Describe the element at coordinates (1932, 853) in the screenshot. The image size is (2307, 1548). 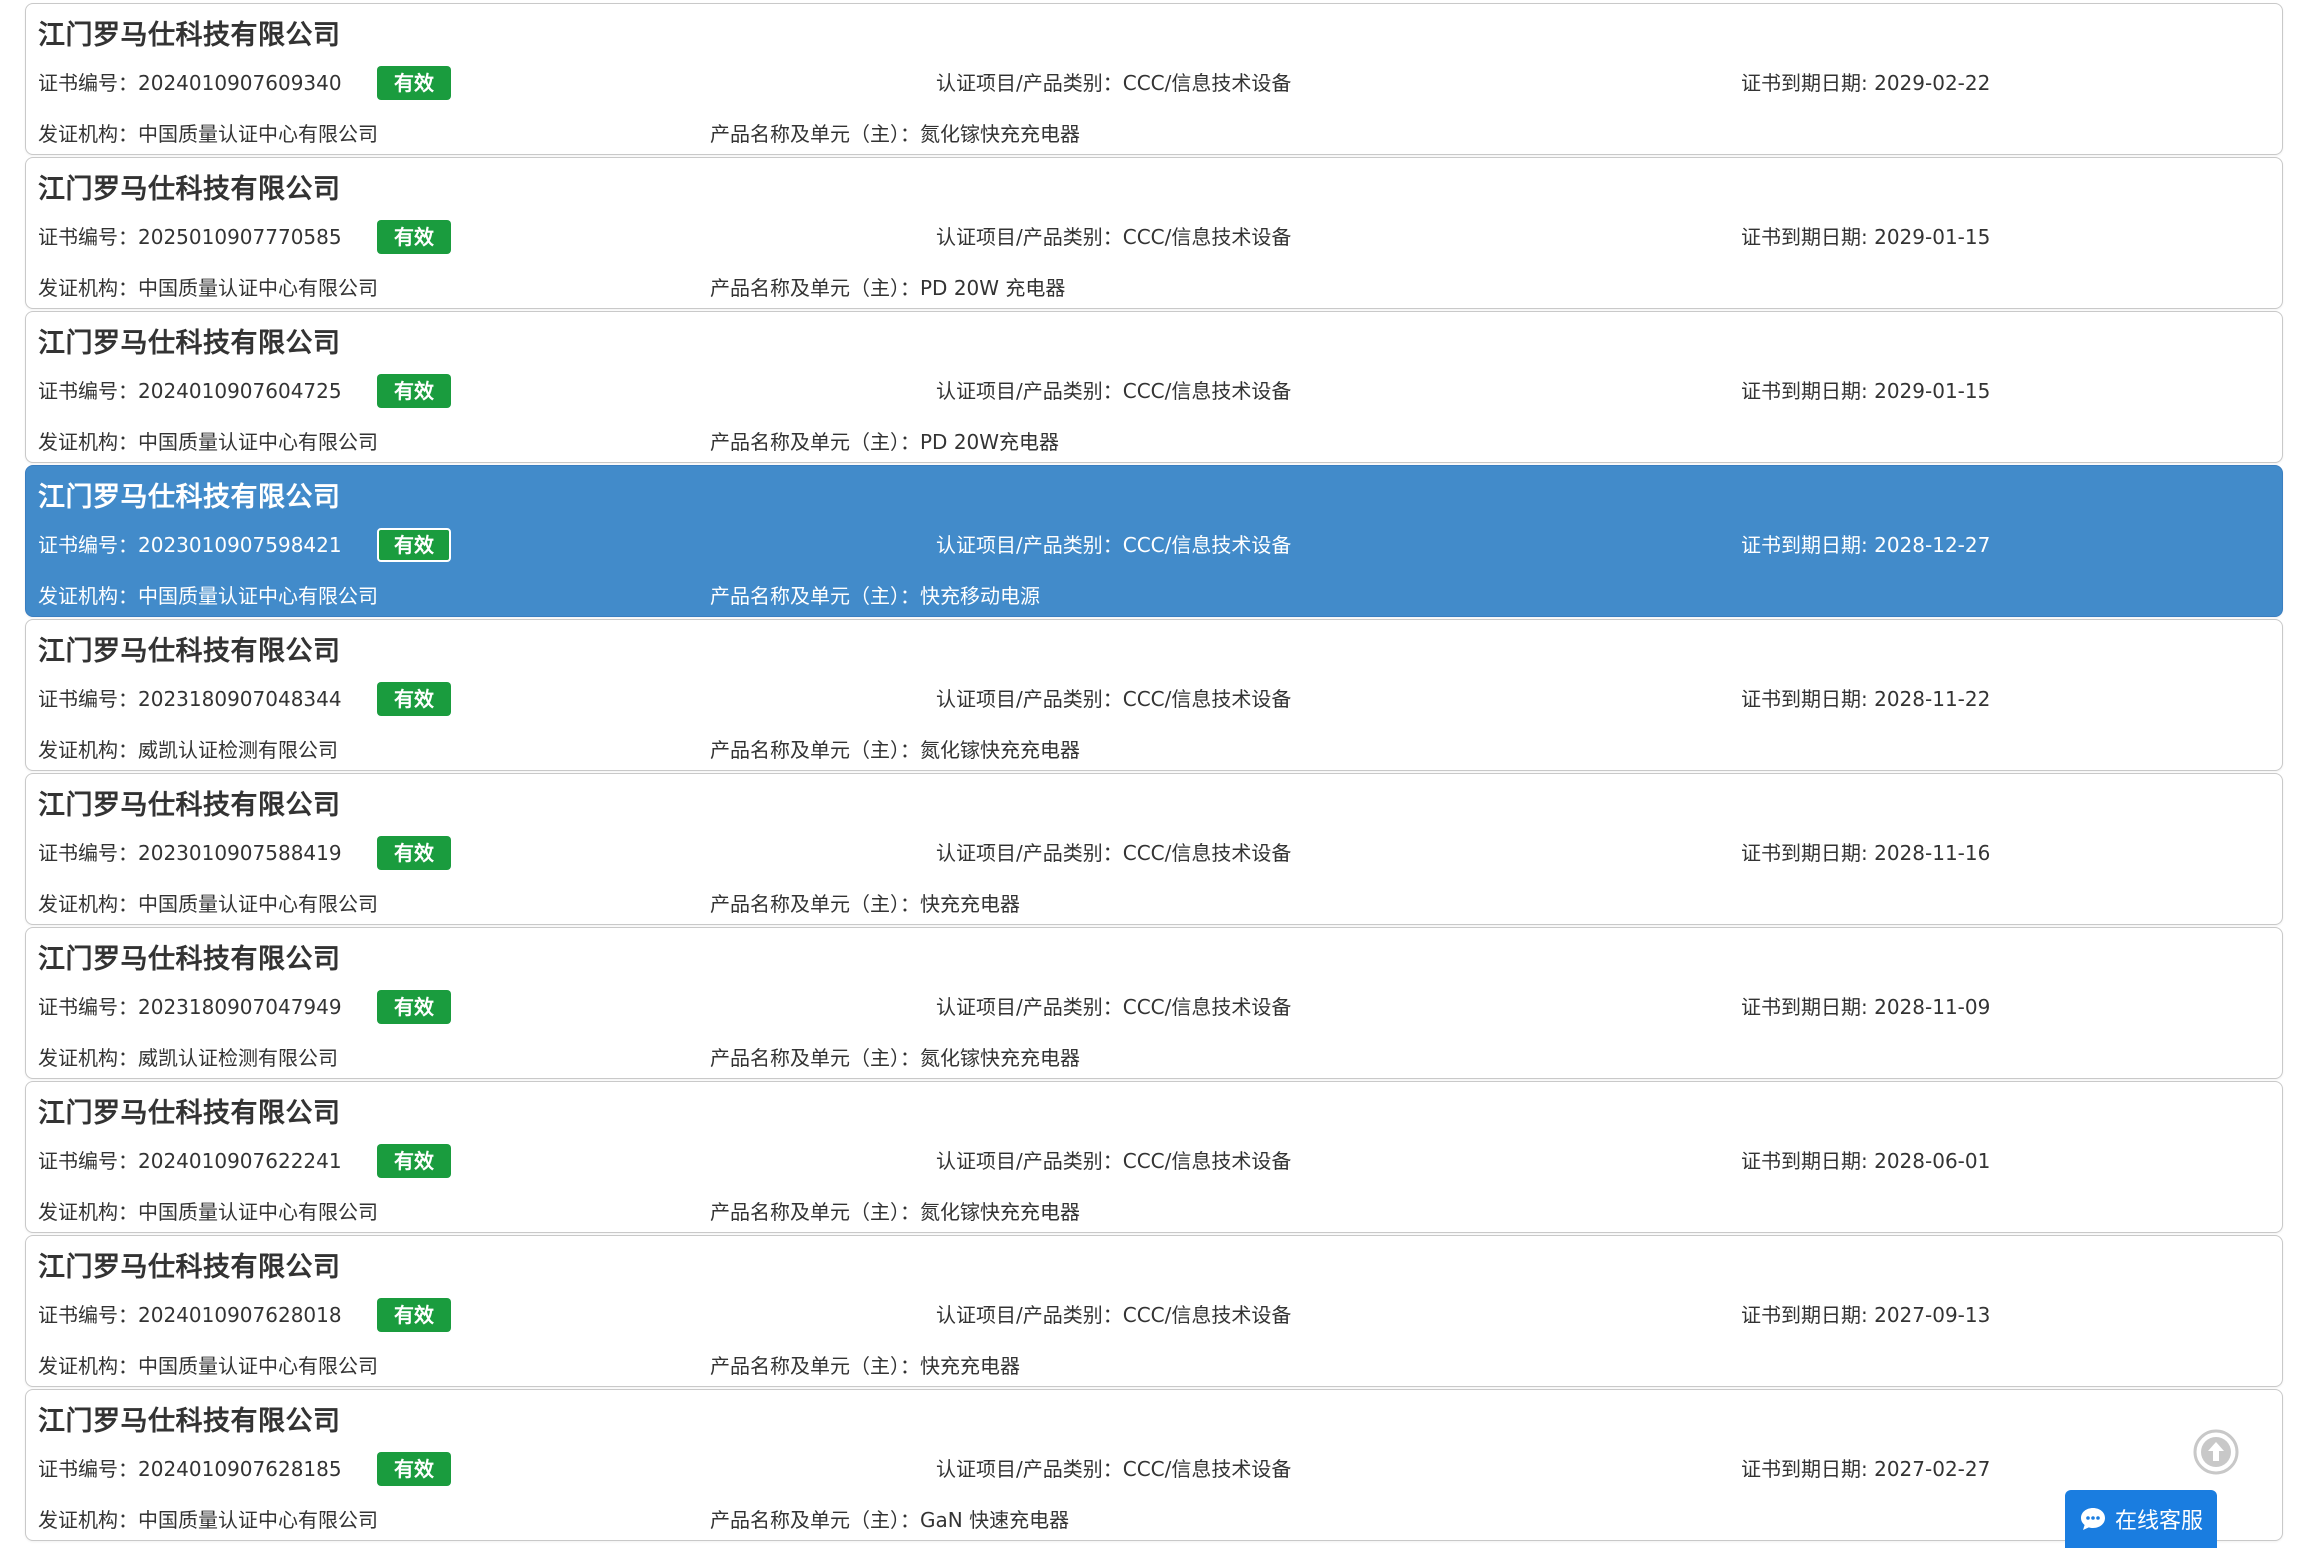
I see `expiry-date-value: 2028-11-16` at that location.